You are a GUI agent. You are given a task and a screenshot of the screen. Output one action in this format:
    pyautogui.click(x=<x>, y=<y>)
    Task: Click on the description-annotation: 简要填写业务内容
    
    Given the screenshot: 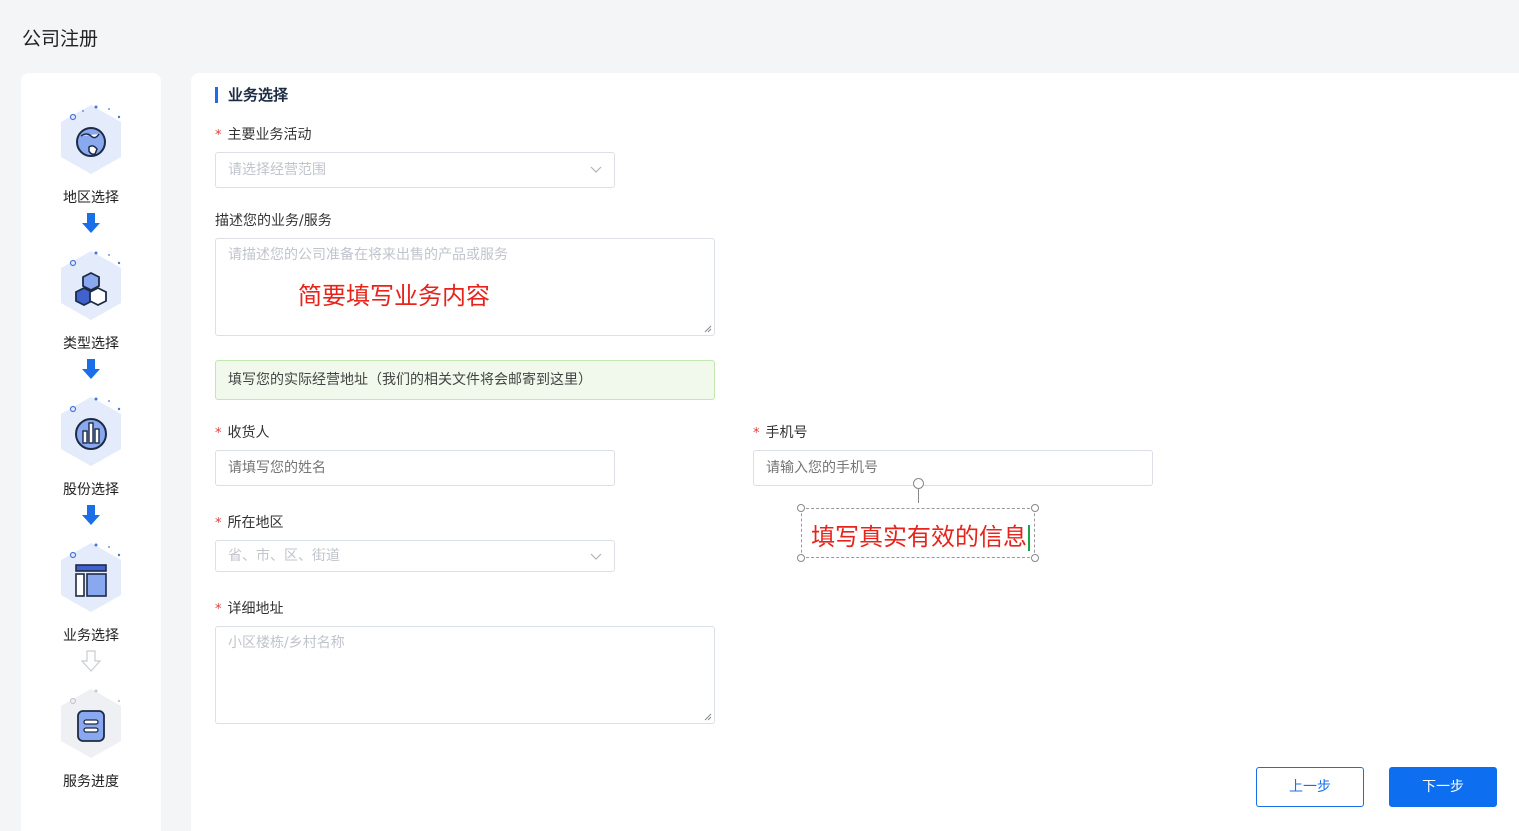 What is the action you would take?
    pyautogui.click(x=394, y=296)
    